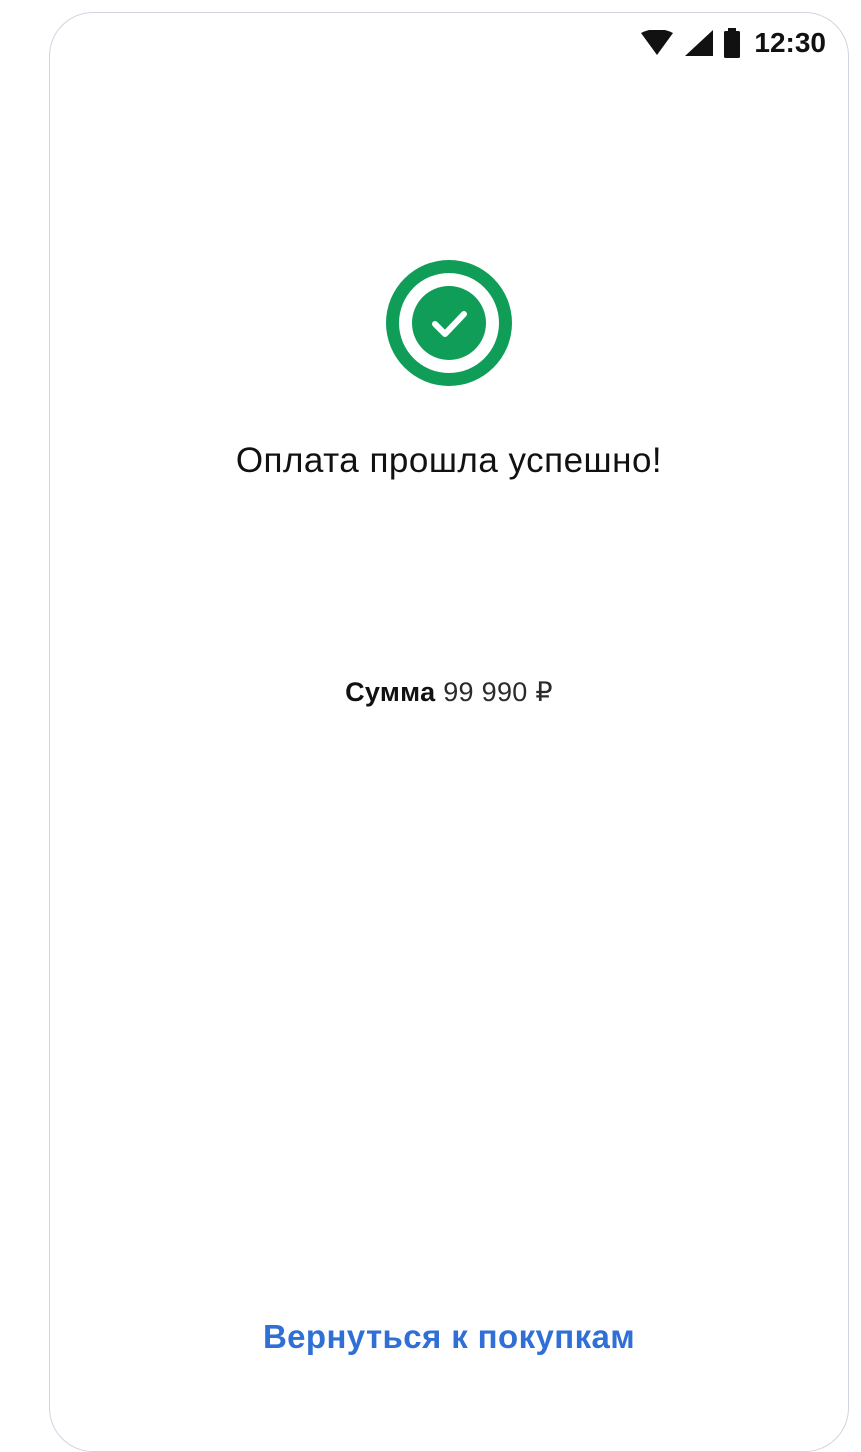  Describe the element at coordinates (657, 43) in the screenshot. I see `wifi-icon` at that location.